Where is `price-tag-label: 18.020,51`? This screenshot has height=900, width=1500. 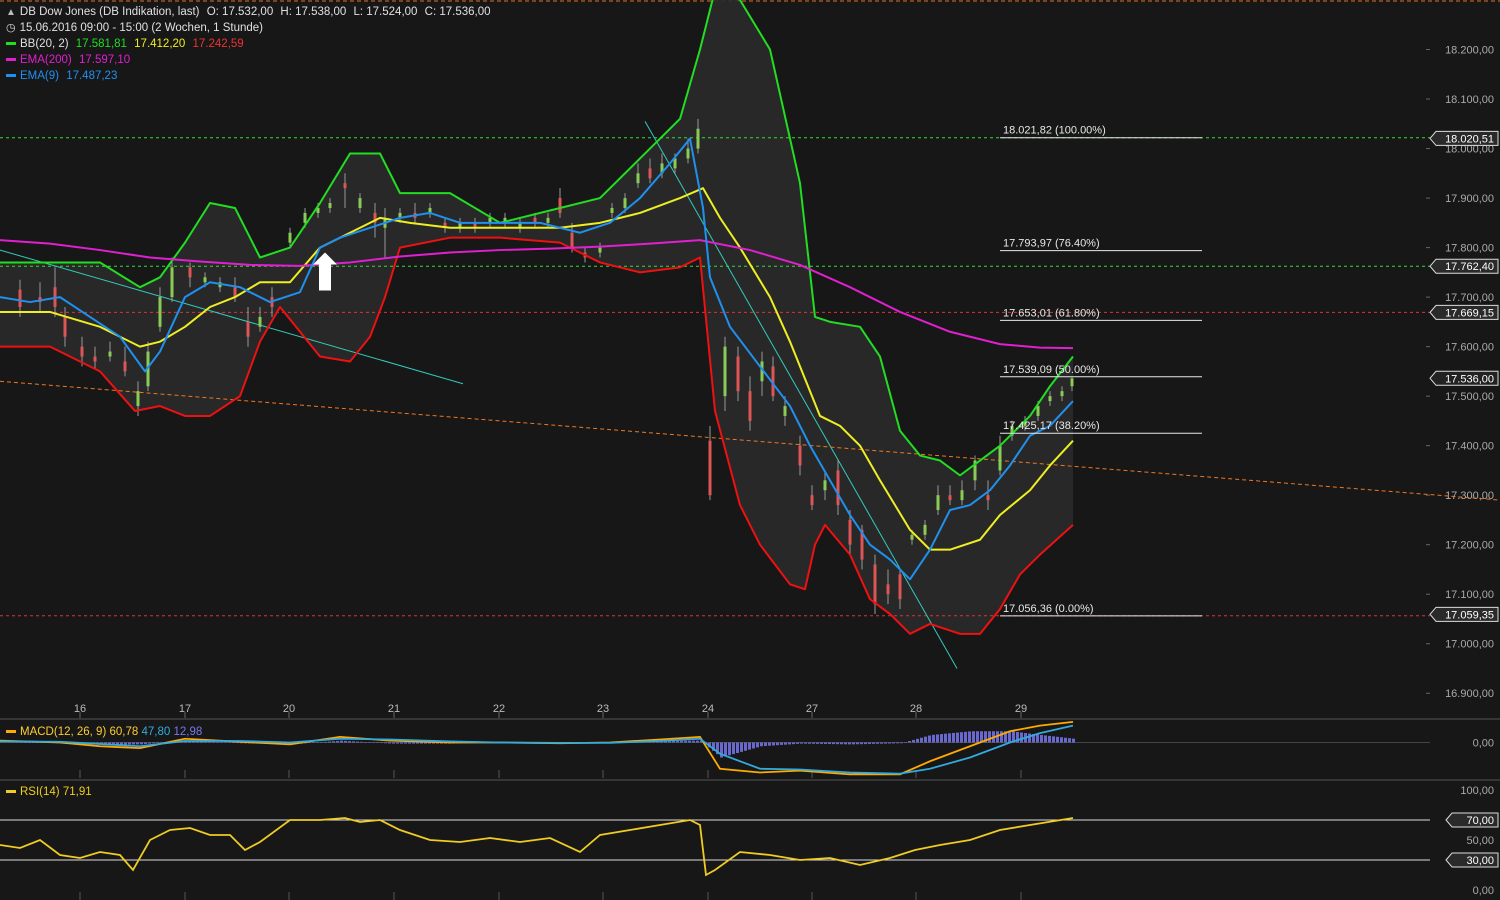
price-tag-label: 18.020,51 is located at coordinates (1469, 139).